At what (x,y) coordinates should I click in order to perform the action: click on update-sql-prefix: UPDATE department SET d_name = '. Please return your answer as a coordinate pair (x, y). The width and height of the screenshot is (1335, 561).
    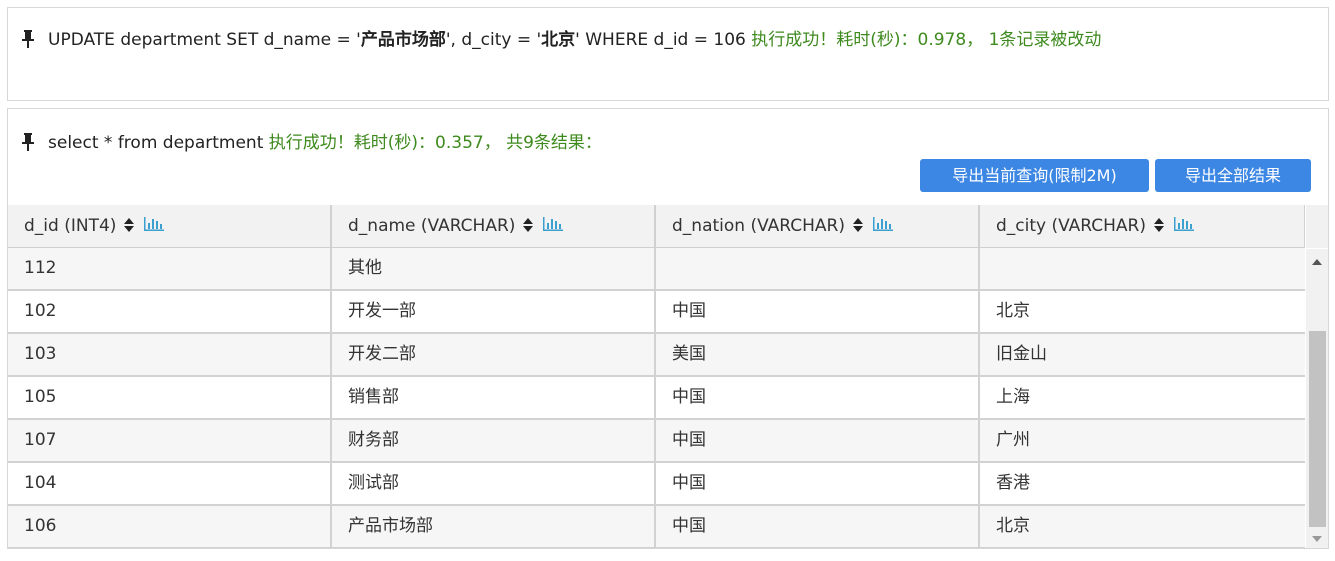
    Looking at the image, I should click on (204, 40).